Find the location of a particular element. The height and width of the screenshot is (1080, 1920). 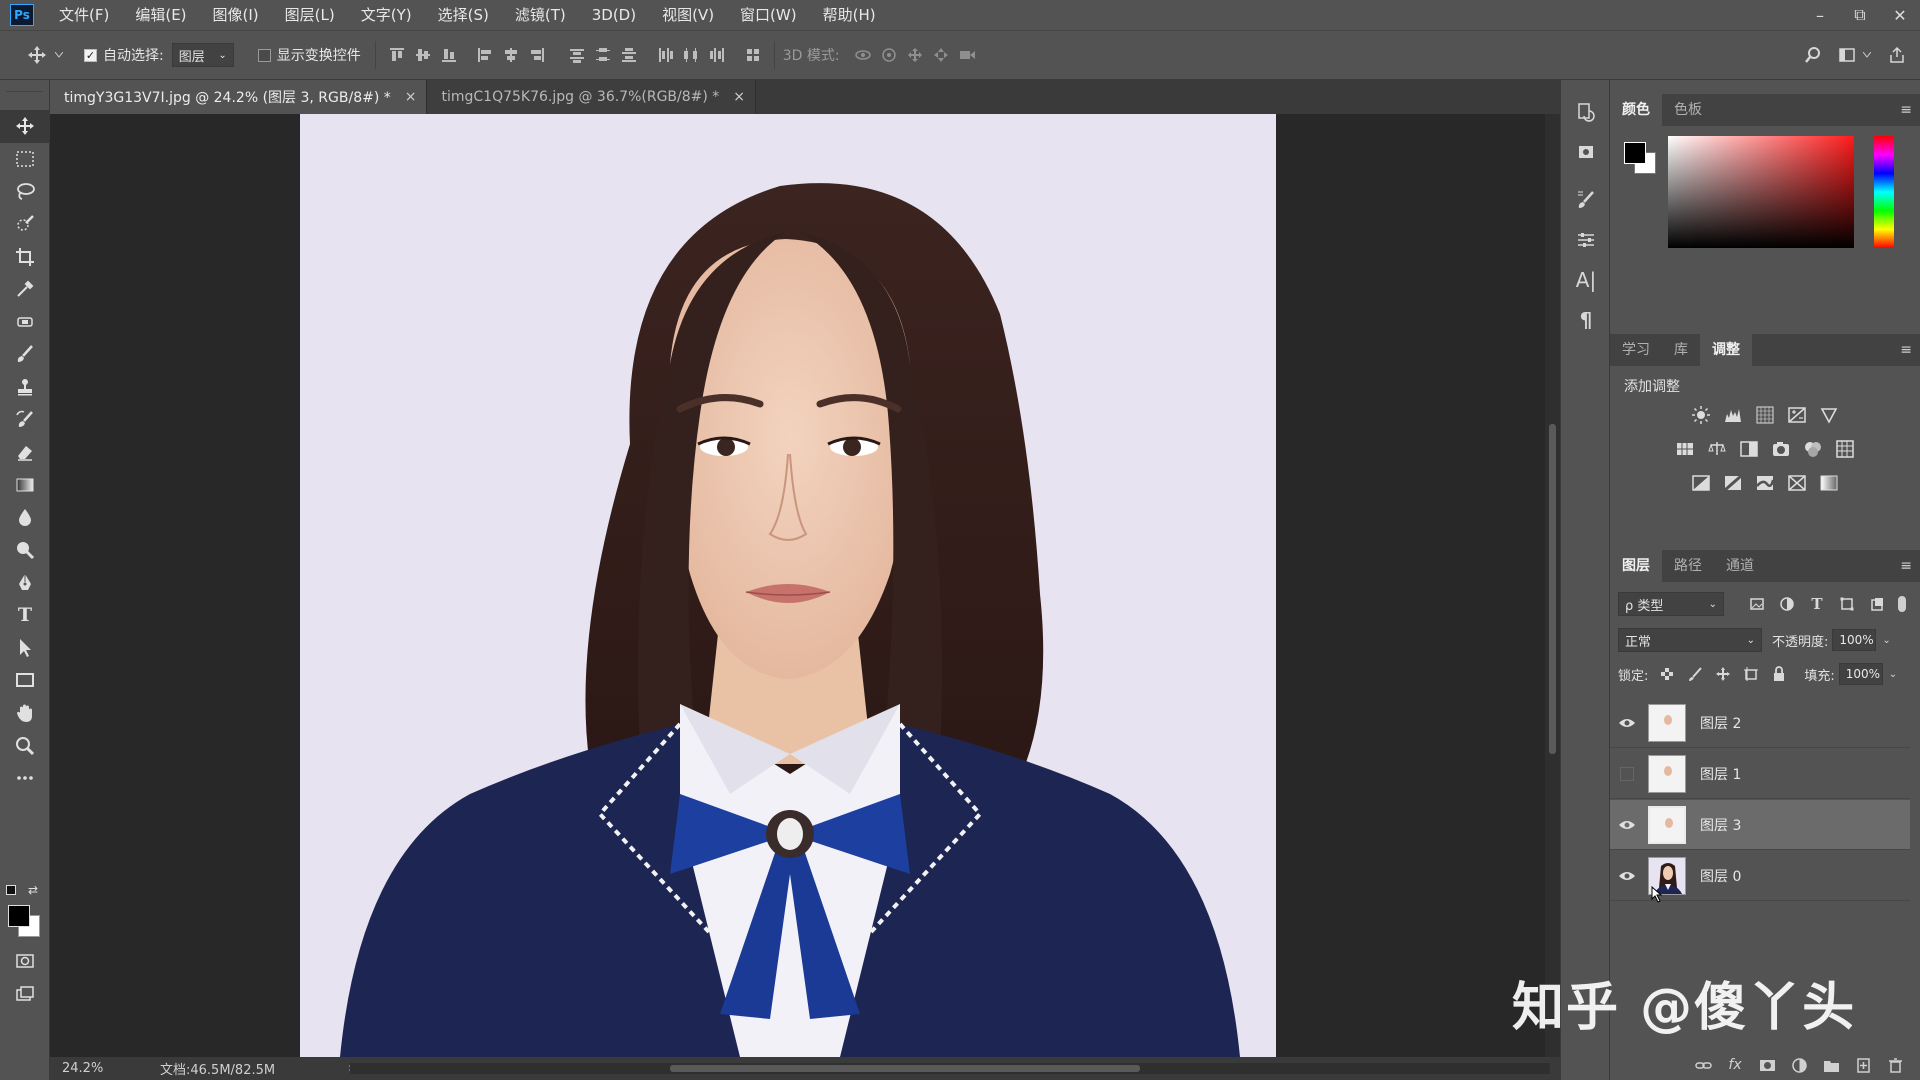

move-tool-preset-icon is located at coordinates (37, 55).